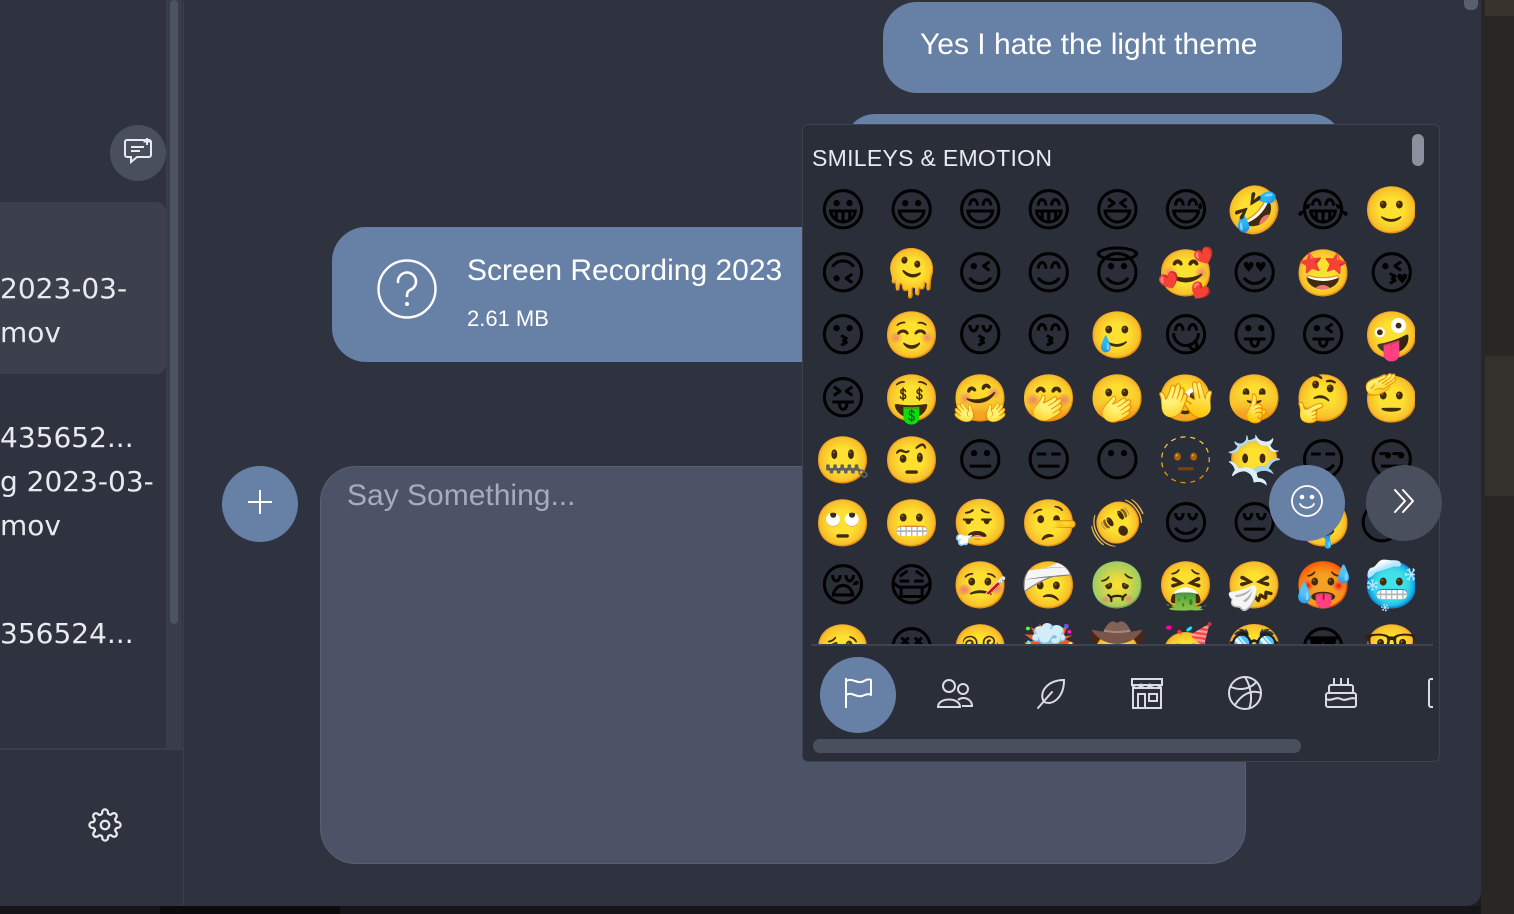  I want to click on emoji-item: 🤗, so click(980, 398).